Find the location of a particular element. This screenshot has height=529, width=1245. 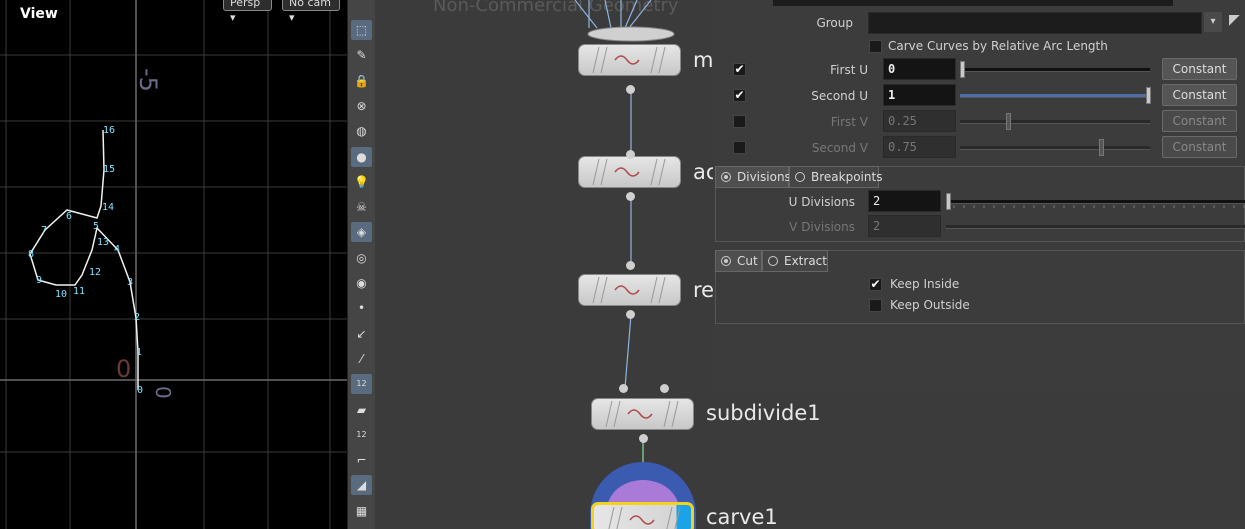

tab-cut: Cut is located at coordinates (738, 261).